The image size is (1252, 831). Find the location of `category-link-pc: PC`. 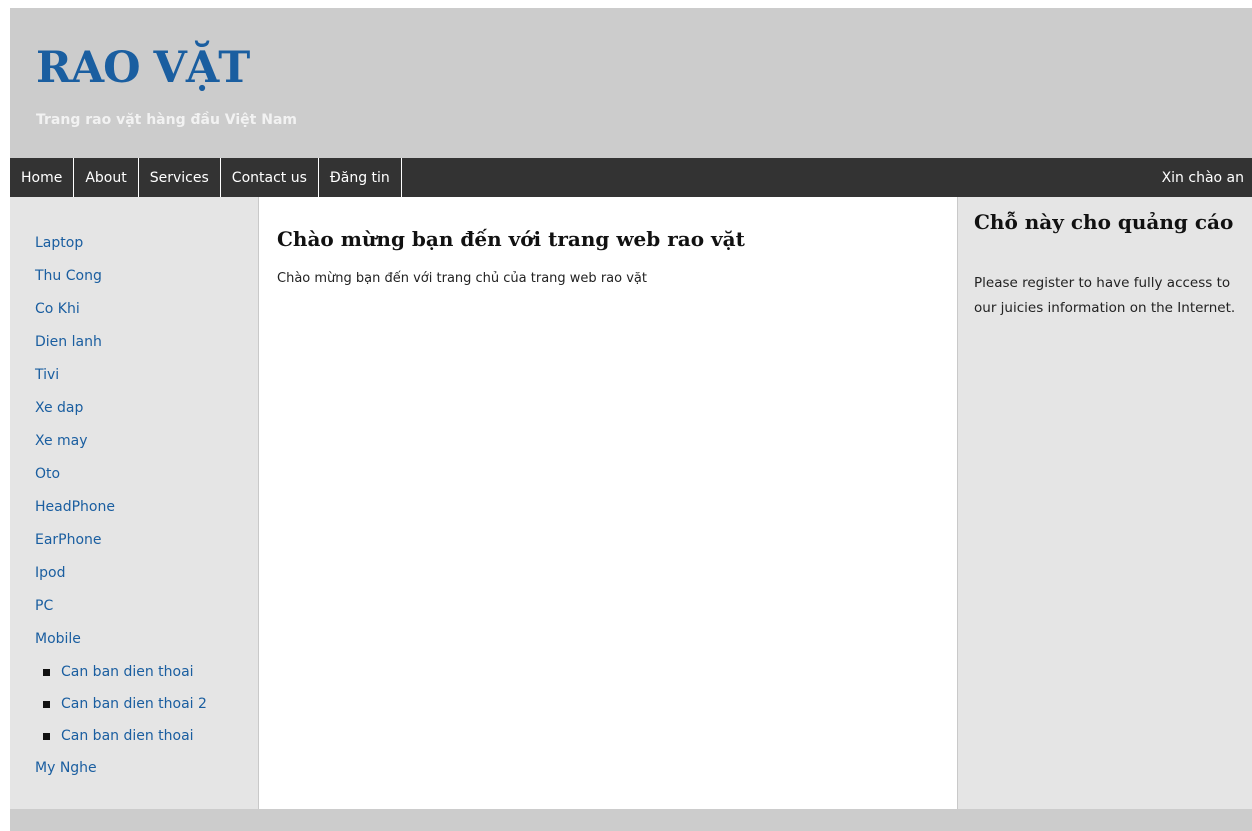

category-link-pc: PC is located at coordinates (121, 606).